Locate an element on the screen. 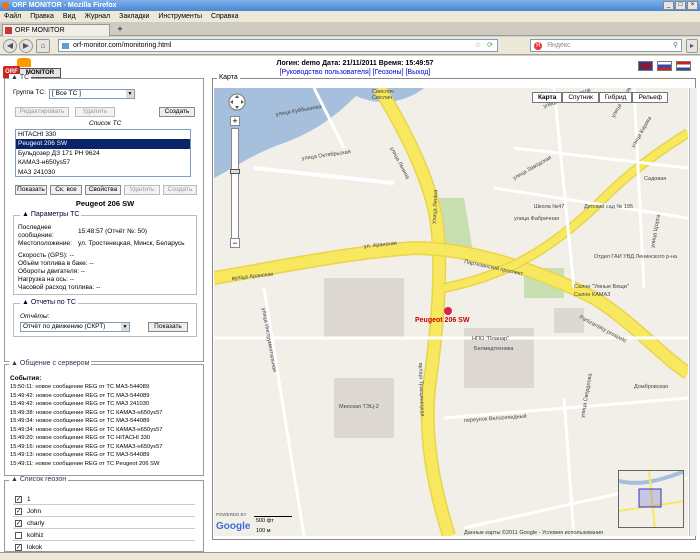 This screenshot has height=560, width=700. menu-tools: Инструменты is located at coordinates (180, 16).